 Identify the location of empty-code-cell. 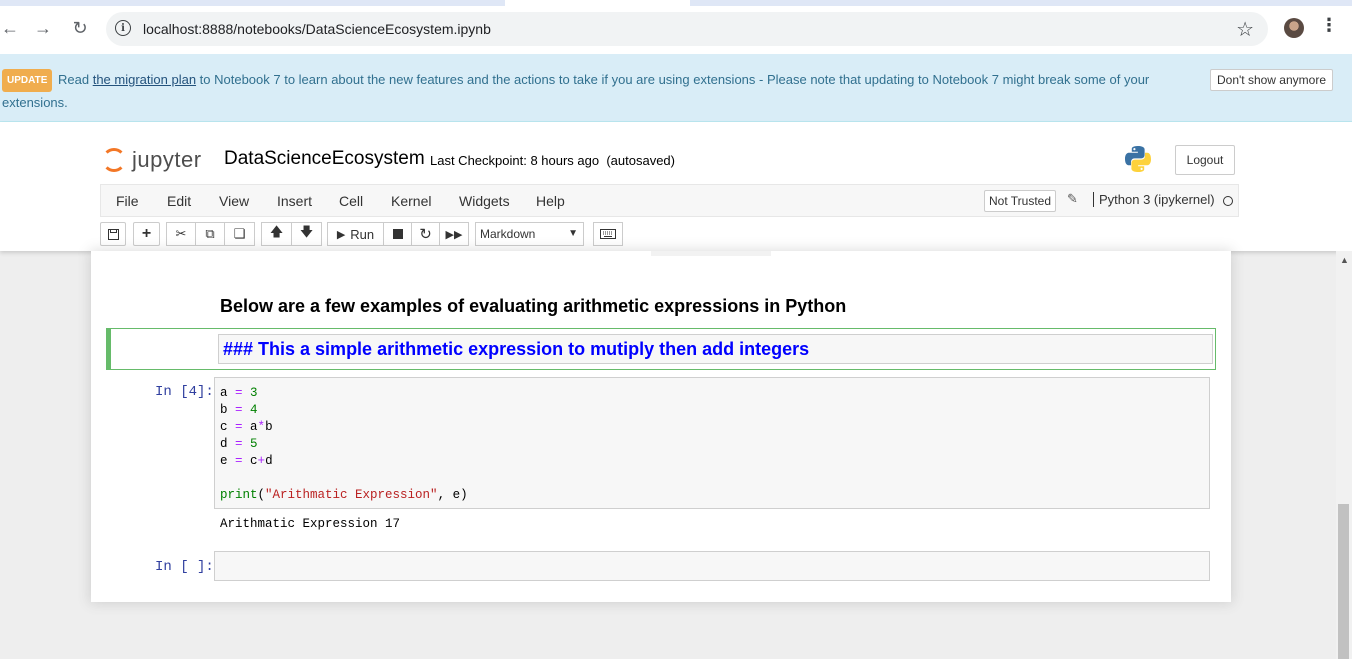
(712, 566).